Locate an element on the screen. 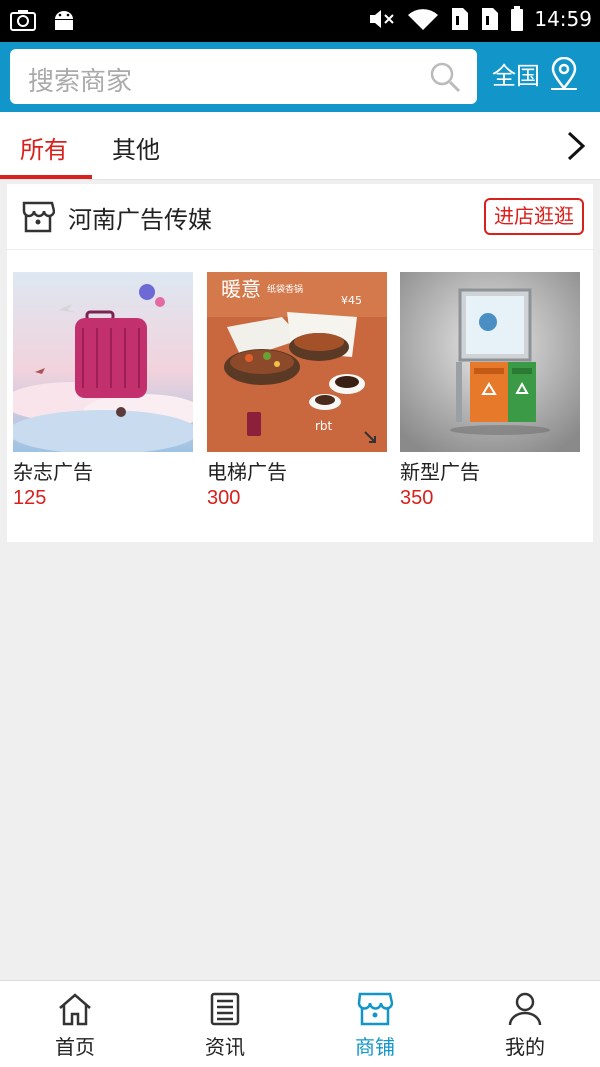 This screenshot has height=1067, width=600. nav-item-store: 商铺 is located at coordinates (375, 1025).